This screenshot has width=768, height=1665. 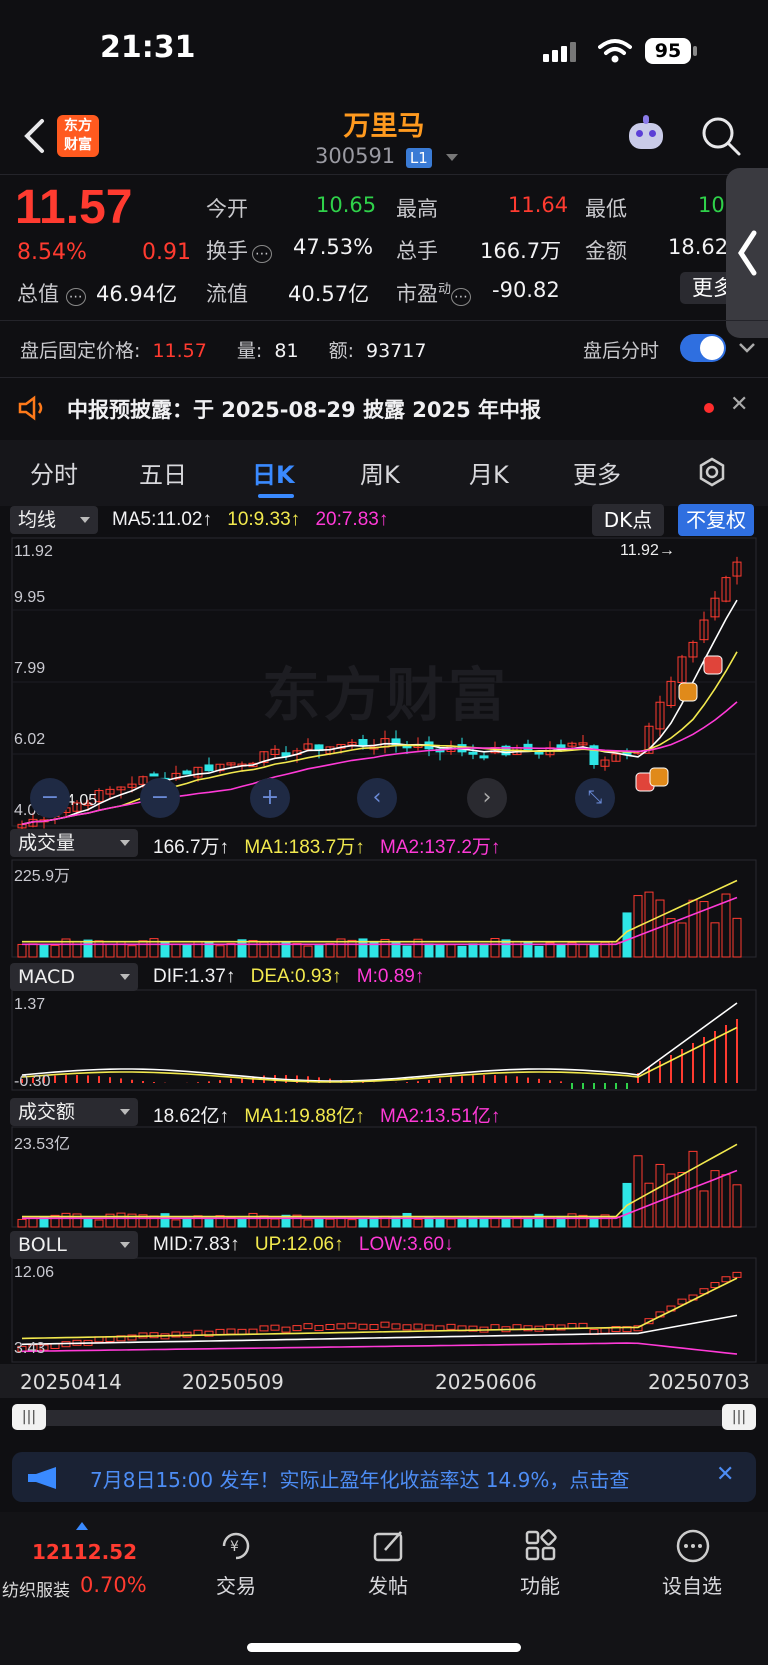 What do you see at coordinates (30, 1004) in the screenshot?
I see `macd-ytick-top: 1.37` at bounding box center [30, 1004].